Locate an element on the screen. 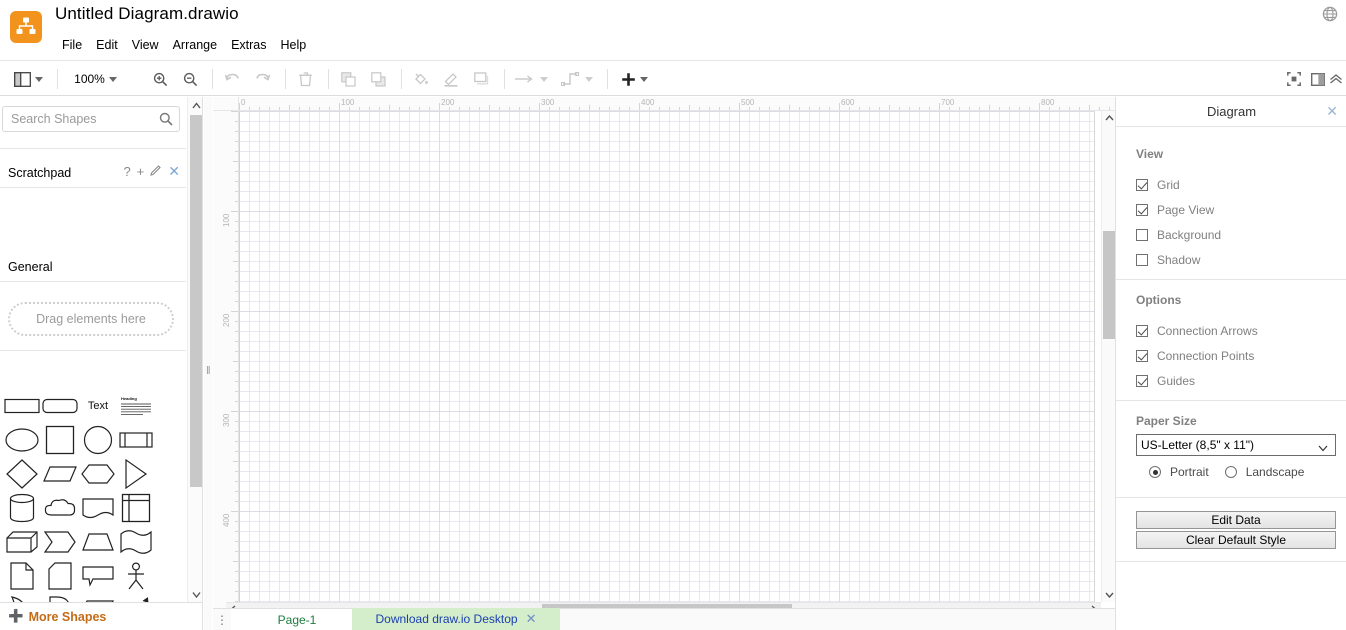  canvas-scroll-up-icon is located at coordinates (1109, 118).